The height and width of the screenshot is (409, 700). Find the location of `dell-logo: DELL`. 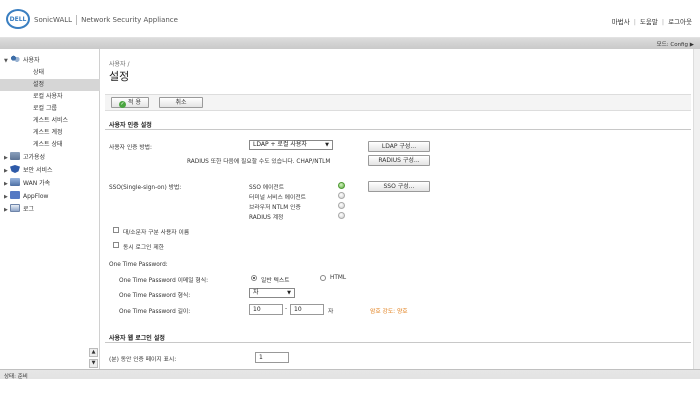

dell-logo: DELL is located at coordinates (18, 19).